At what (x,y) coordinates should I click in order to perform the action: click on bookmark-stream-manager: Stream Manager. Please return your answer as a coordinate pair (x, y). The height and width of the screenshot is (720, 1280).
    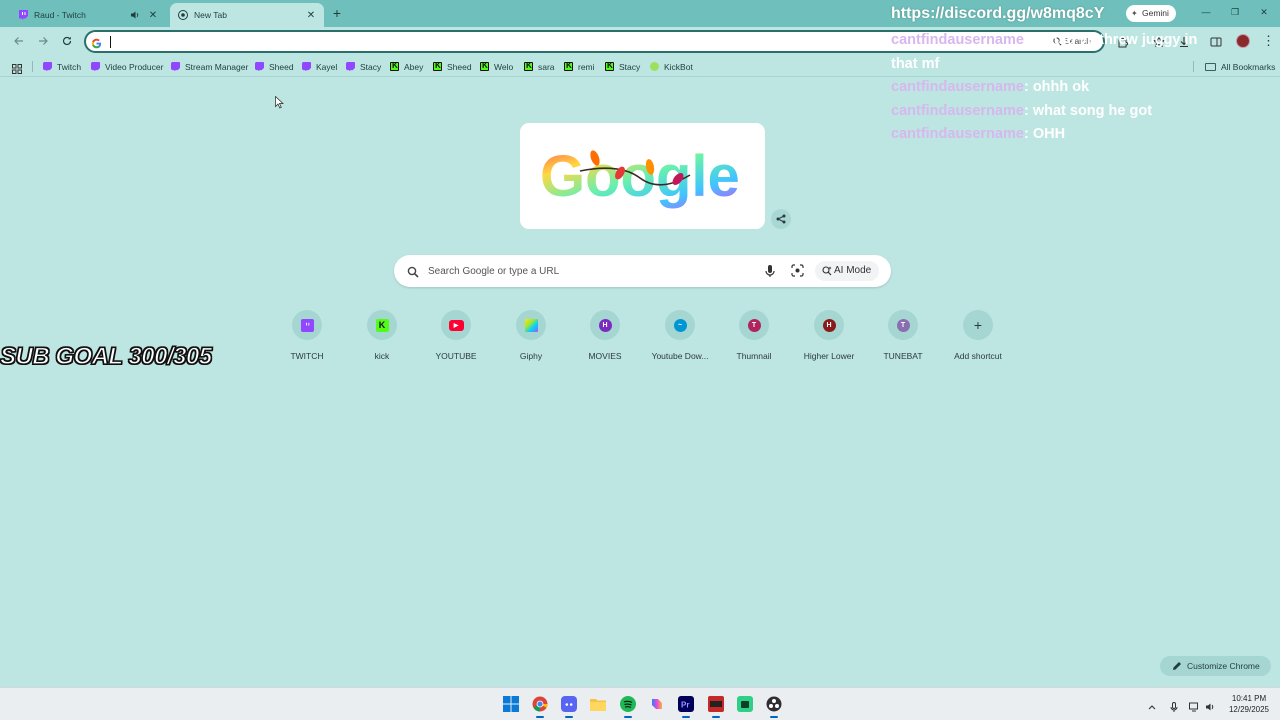
    Looking at the image, I should click on (209, 66).